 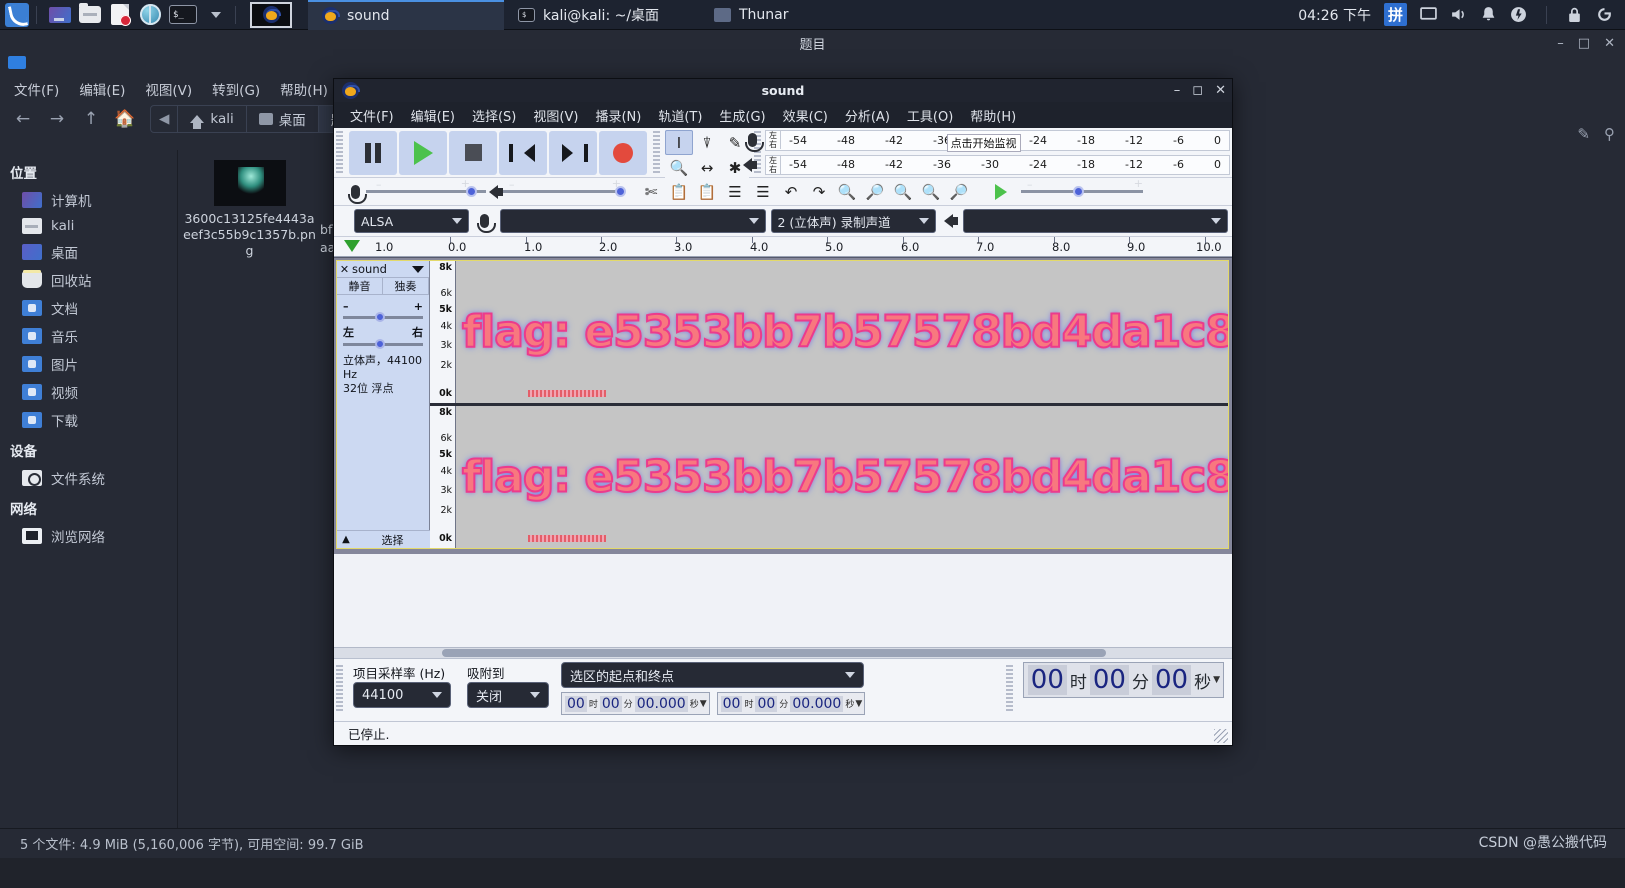 I want to click on play-button, so click(x=423, y=152).